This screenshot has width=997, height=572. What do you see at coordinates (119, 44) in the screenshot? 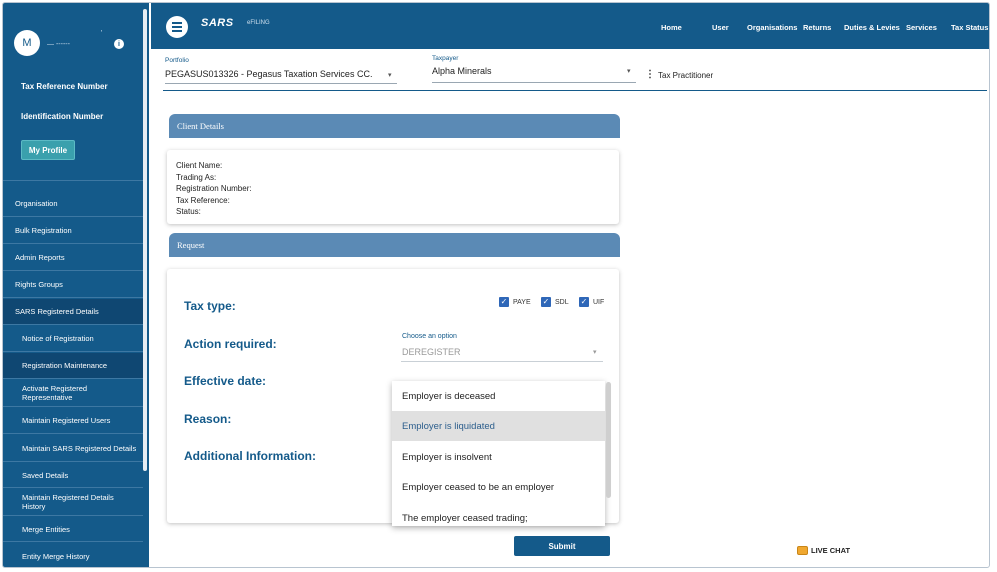
I see `info-icon: i` at bounding box center [119, 44].